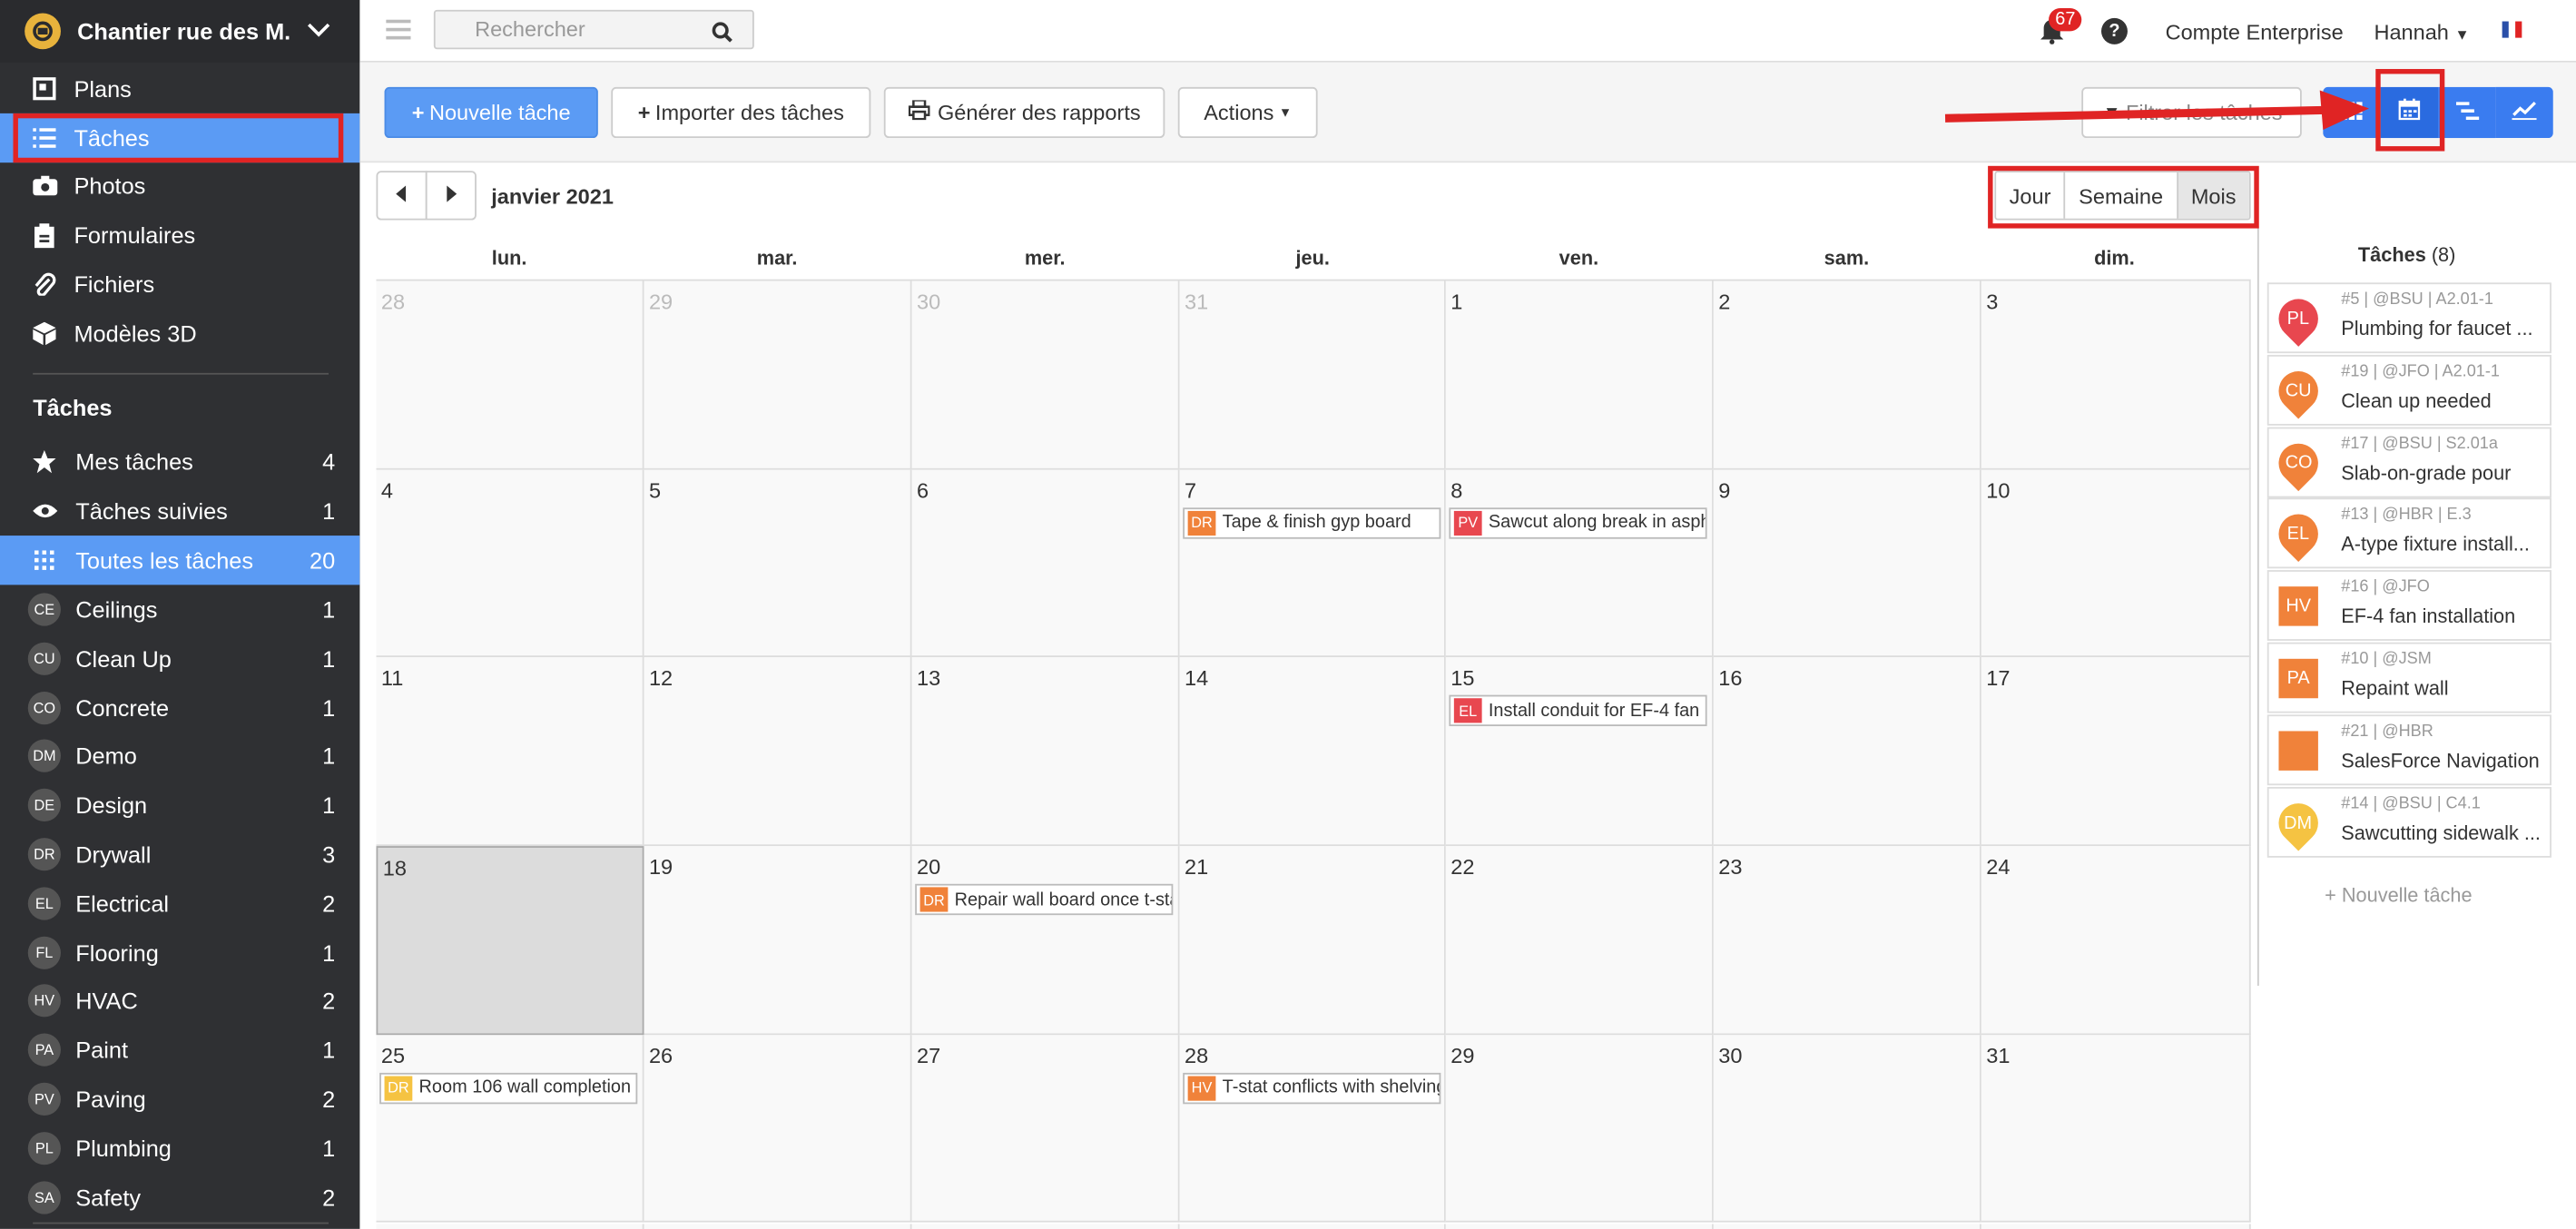  What do you see at coordinates (2255, 32) in the screenshot?
I see `account-link: Compte Enterprise` at bounding box center [2255, 32].